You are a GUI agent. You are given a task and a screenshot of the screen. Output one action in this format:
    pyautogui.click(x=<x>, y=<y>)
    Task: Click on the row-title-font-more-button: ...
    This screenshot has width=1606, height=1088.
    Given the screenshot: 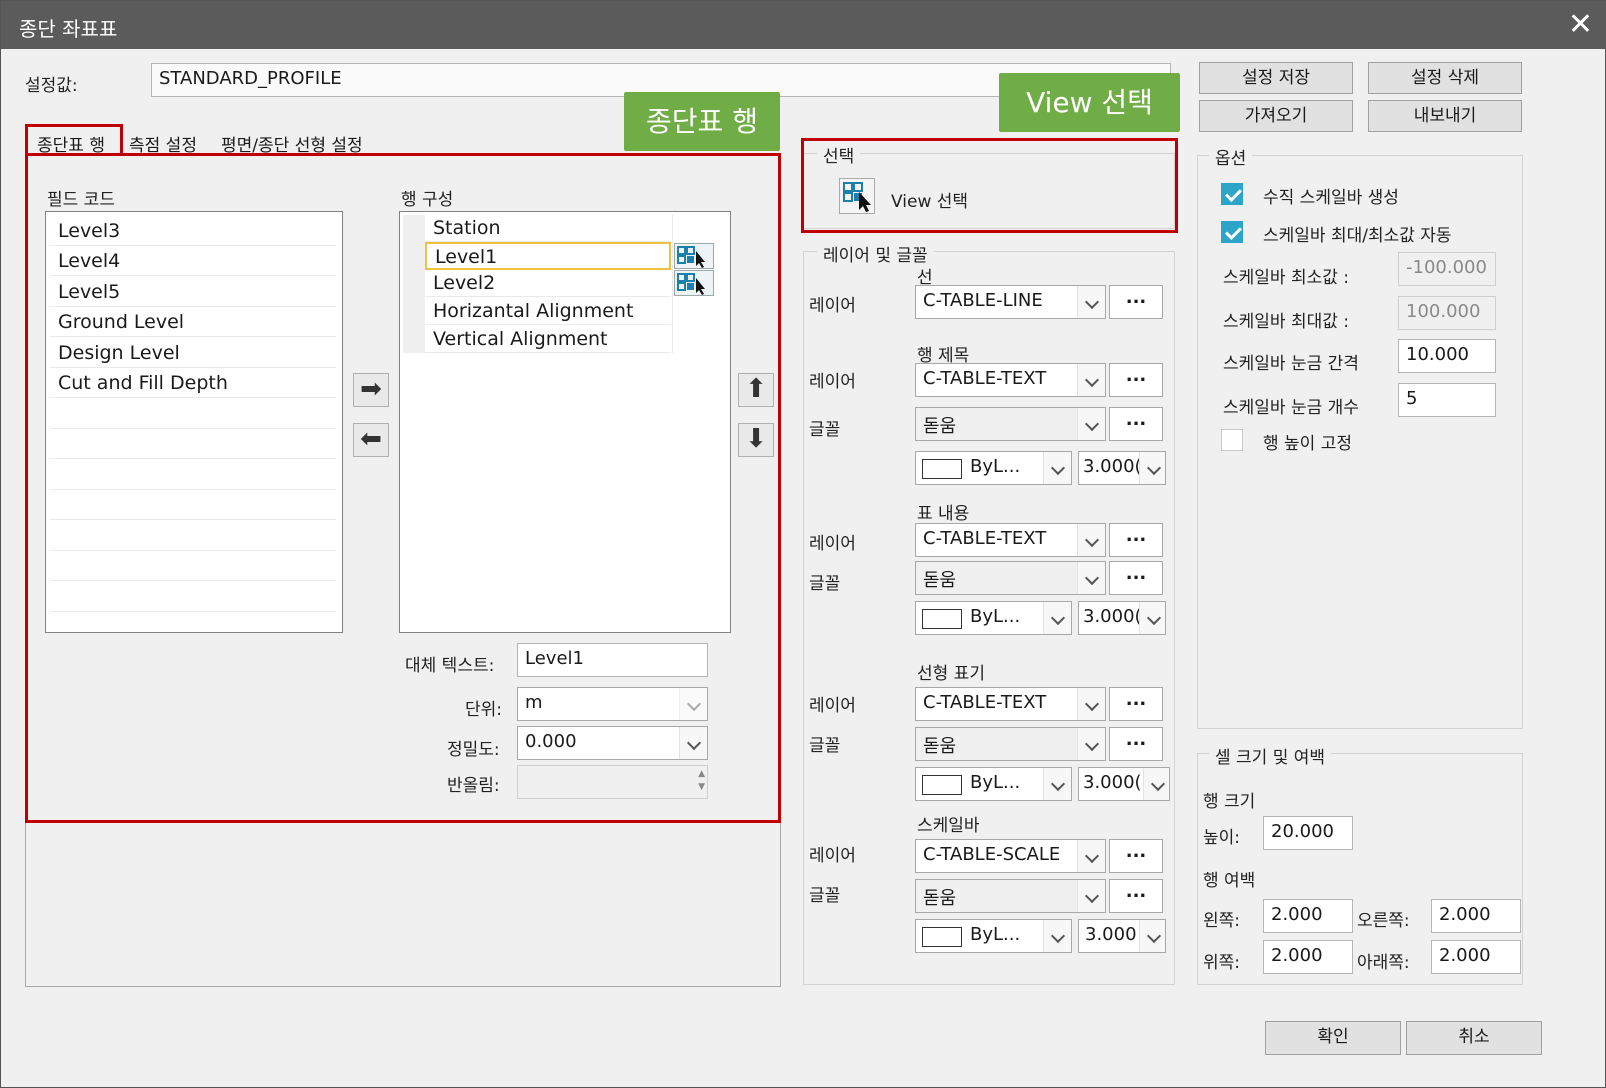 What is the action you would take?
    pyautogui.click(x=1136, y=424)
    